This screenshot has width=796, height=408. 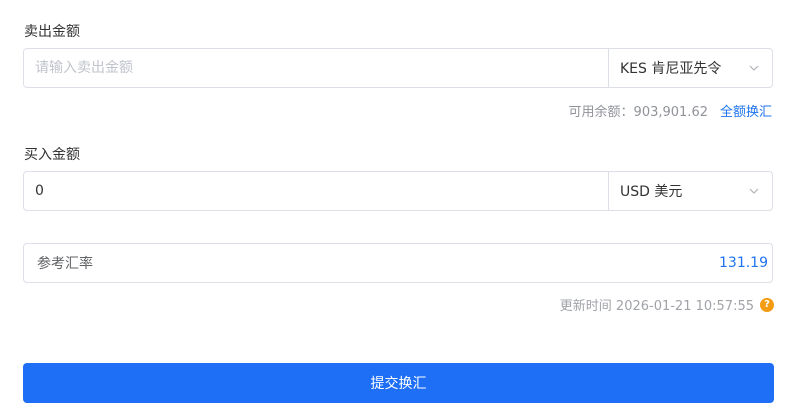 I want to click on buy-currency-value: USD 美元, so click(x=651, y=192).